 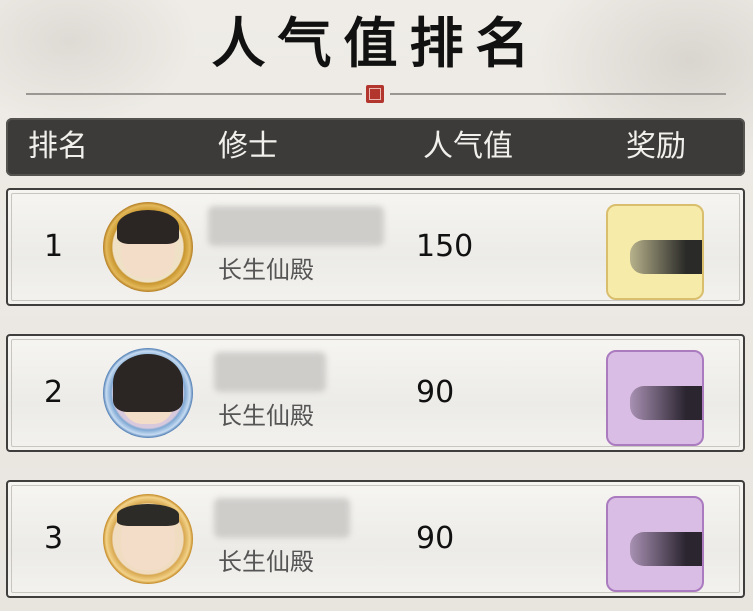 What do you see at coordinates (194, 94) in the screenshot?
I see `title-divider-left` at bounding box center [194, 94].